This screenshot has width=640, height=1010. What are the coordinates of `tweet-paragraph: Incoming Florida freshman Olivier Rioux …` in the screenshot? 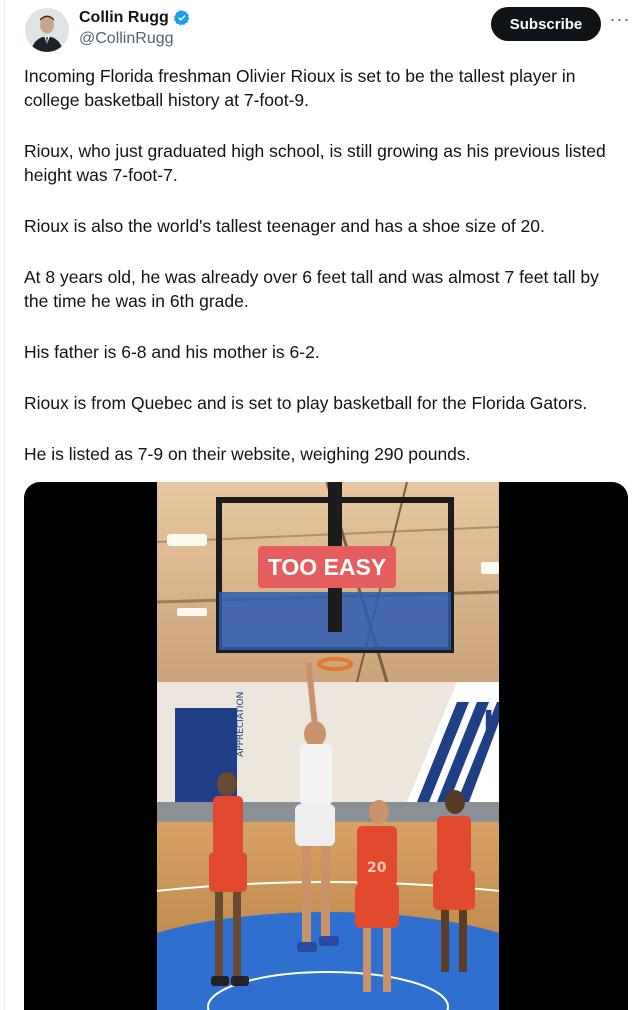 It's located at (300, 88).